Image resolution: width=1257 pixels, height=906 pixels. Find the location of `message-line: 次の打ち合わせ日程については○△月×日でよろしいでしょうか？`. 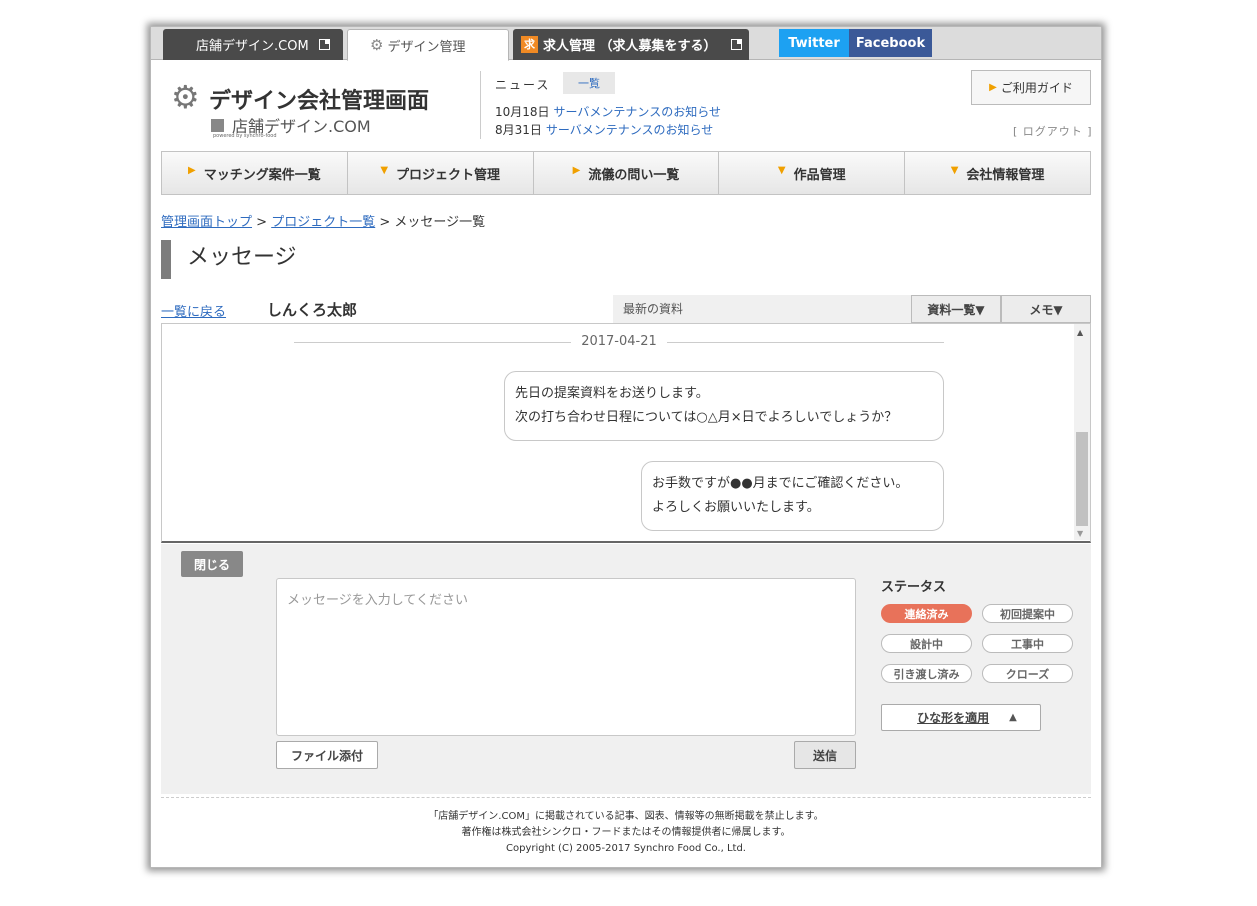

message-line: 次の打ち合わせ日程については○△月×日でよろしいでしょうか？ is located at coordinates (706, 417).